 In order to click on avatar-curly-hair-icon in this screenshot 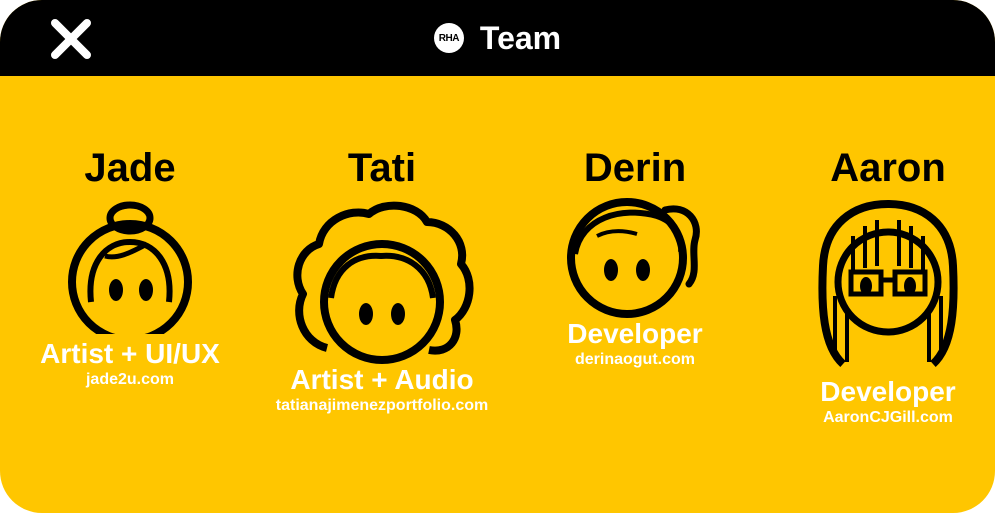, I will do `click(383, 282)`.